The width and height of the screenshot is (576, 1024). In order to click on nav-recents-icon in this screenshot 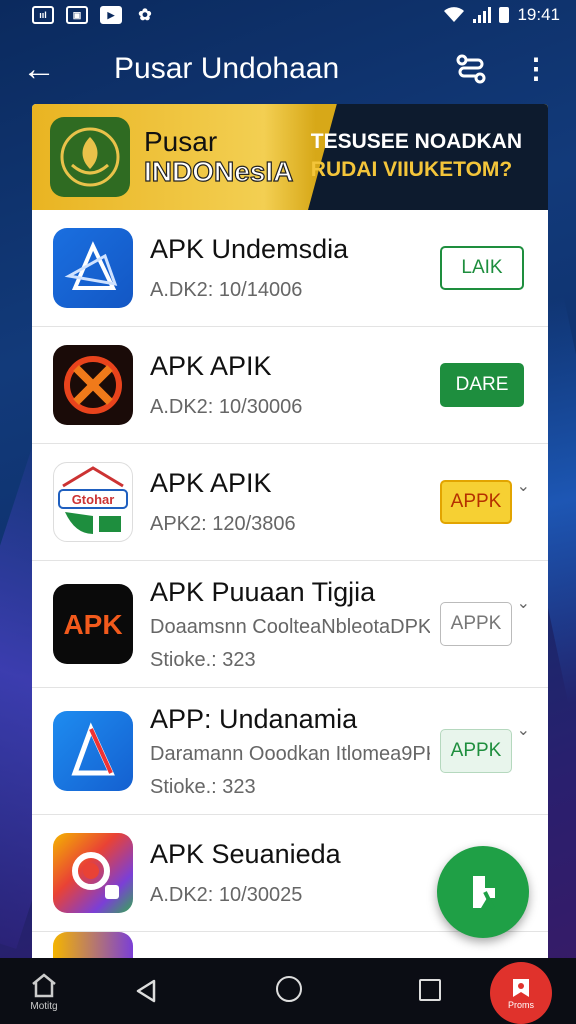, I will do `click(430, 990)`.